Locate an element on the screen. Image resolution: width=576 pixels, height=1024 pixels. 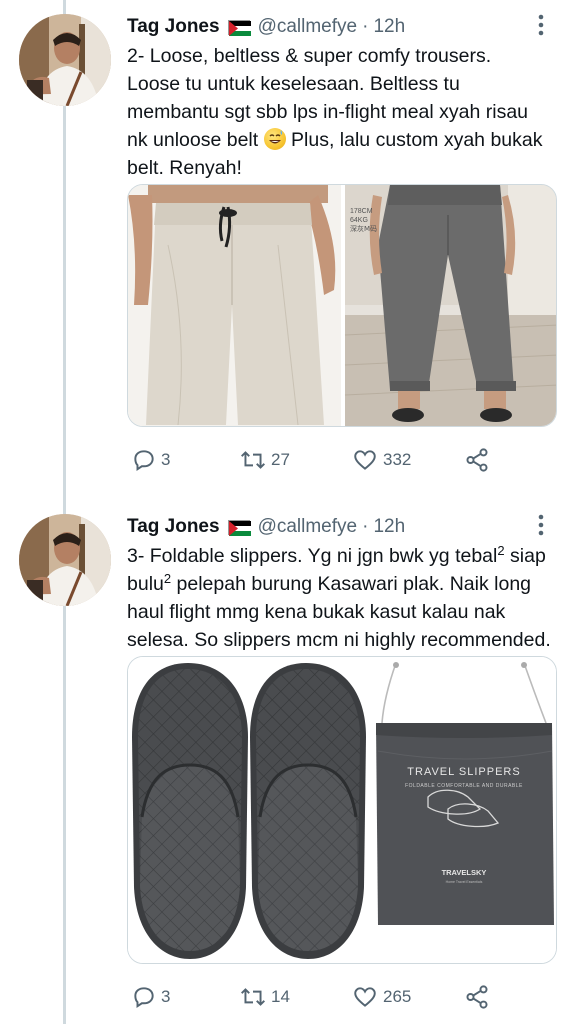
like-count: 332 is located at coordinates (397, 459).